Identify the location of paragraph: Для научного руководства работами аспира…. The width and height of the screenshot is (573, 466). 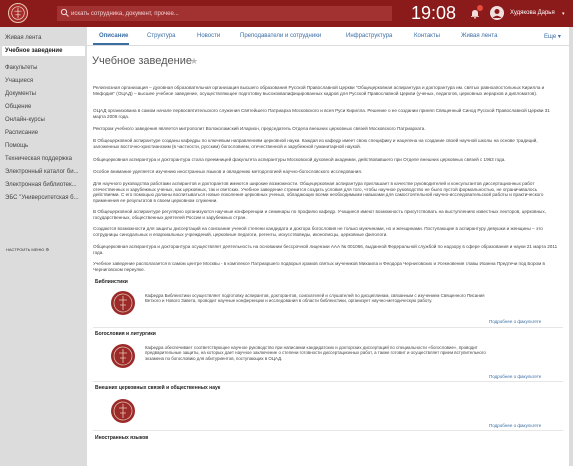
(318, 192).